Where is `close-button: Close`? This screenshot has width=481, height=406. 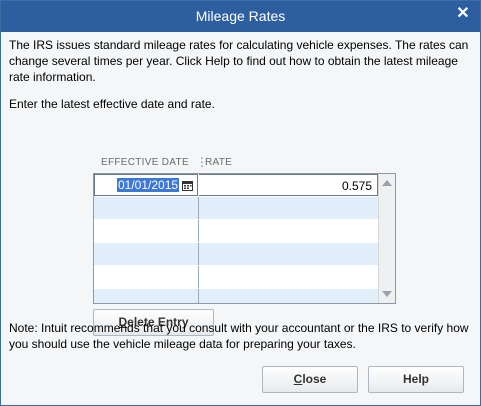 close-button: Close is located at coordinates (310, 379).